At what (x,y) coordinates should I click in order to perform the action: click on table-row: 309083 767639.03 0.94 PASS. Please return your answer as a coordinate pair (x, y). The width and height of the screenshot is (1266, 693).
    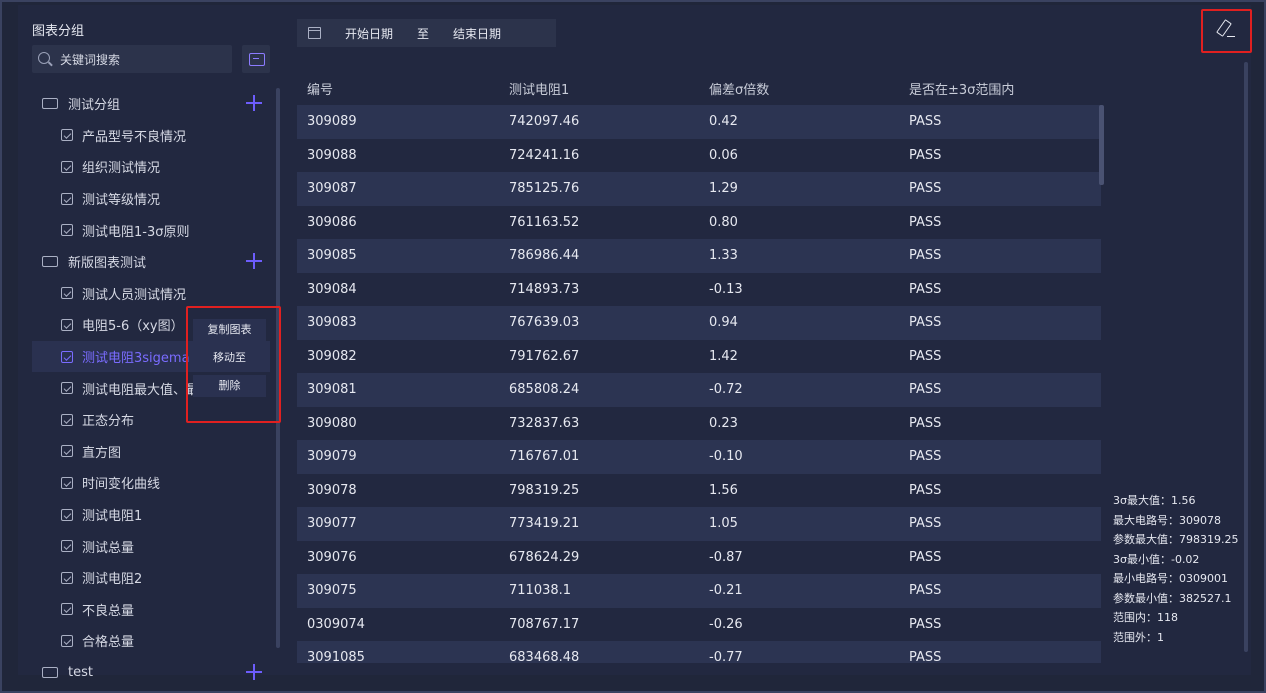
    Looking at the image, I should click on (699, 323).